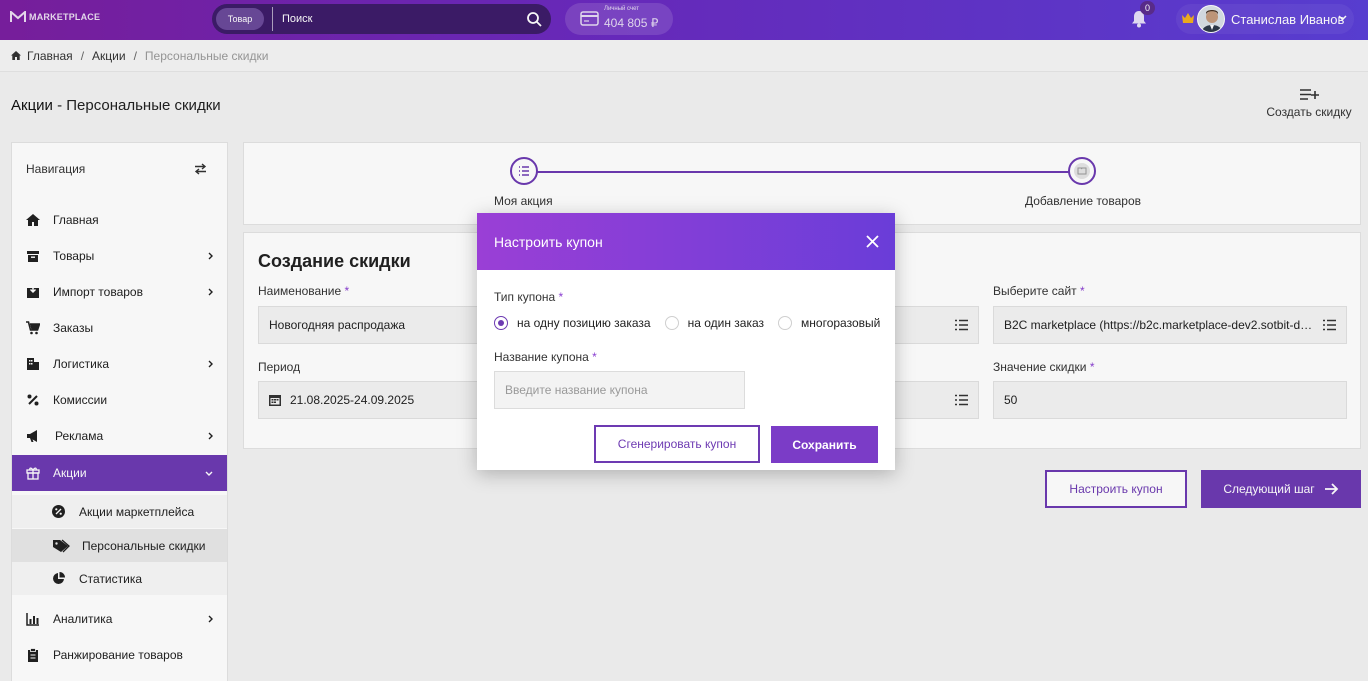  I want to click on coupon-name-label: Название купона *, so click(545, 357).